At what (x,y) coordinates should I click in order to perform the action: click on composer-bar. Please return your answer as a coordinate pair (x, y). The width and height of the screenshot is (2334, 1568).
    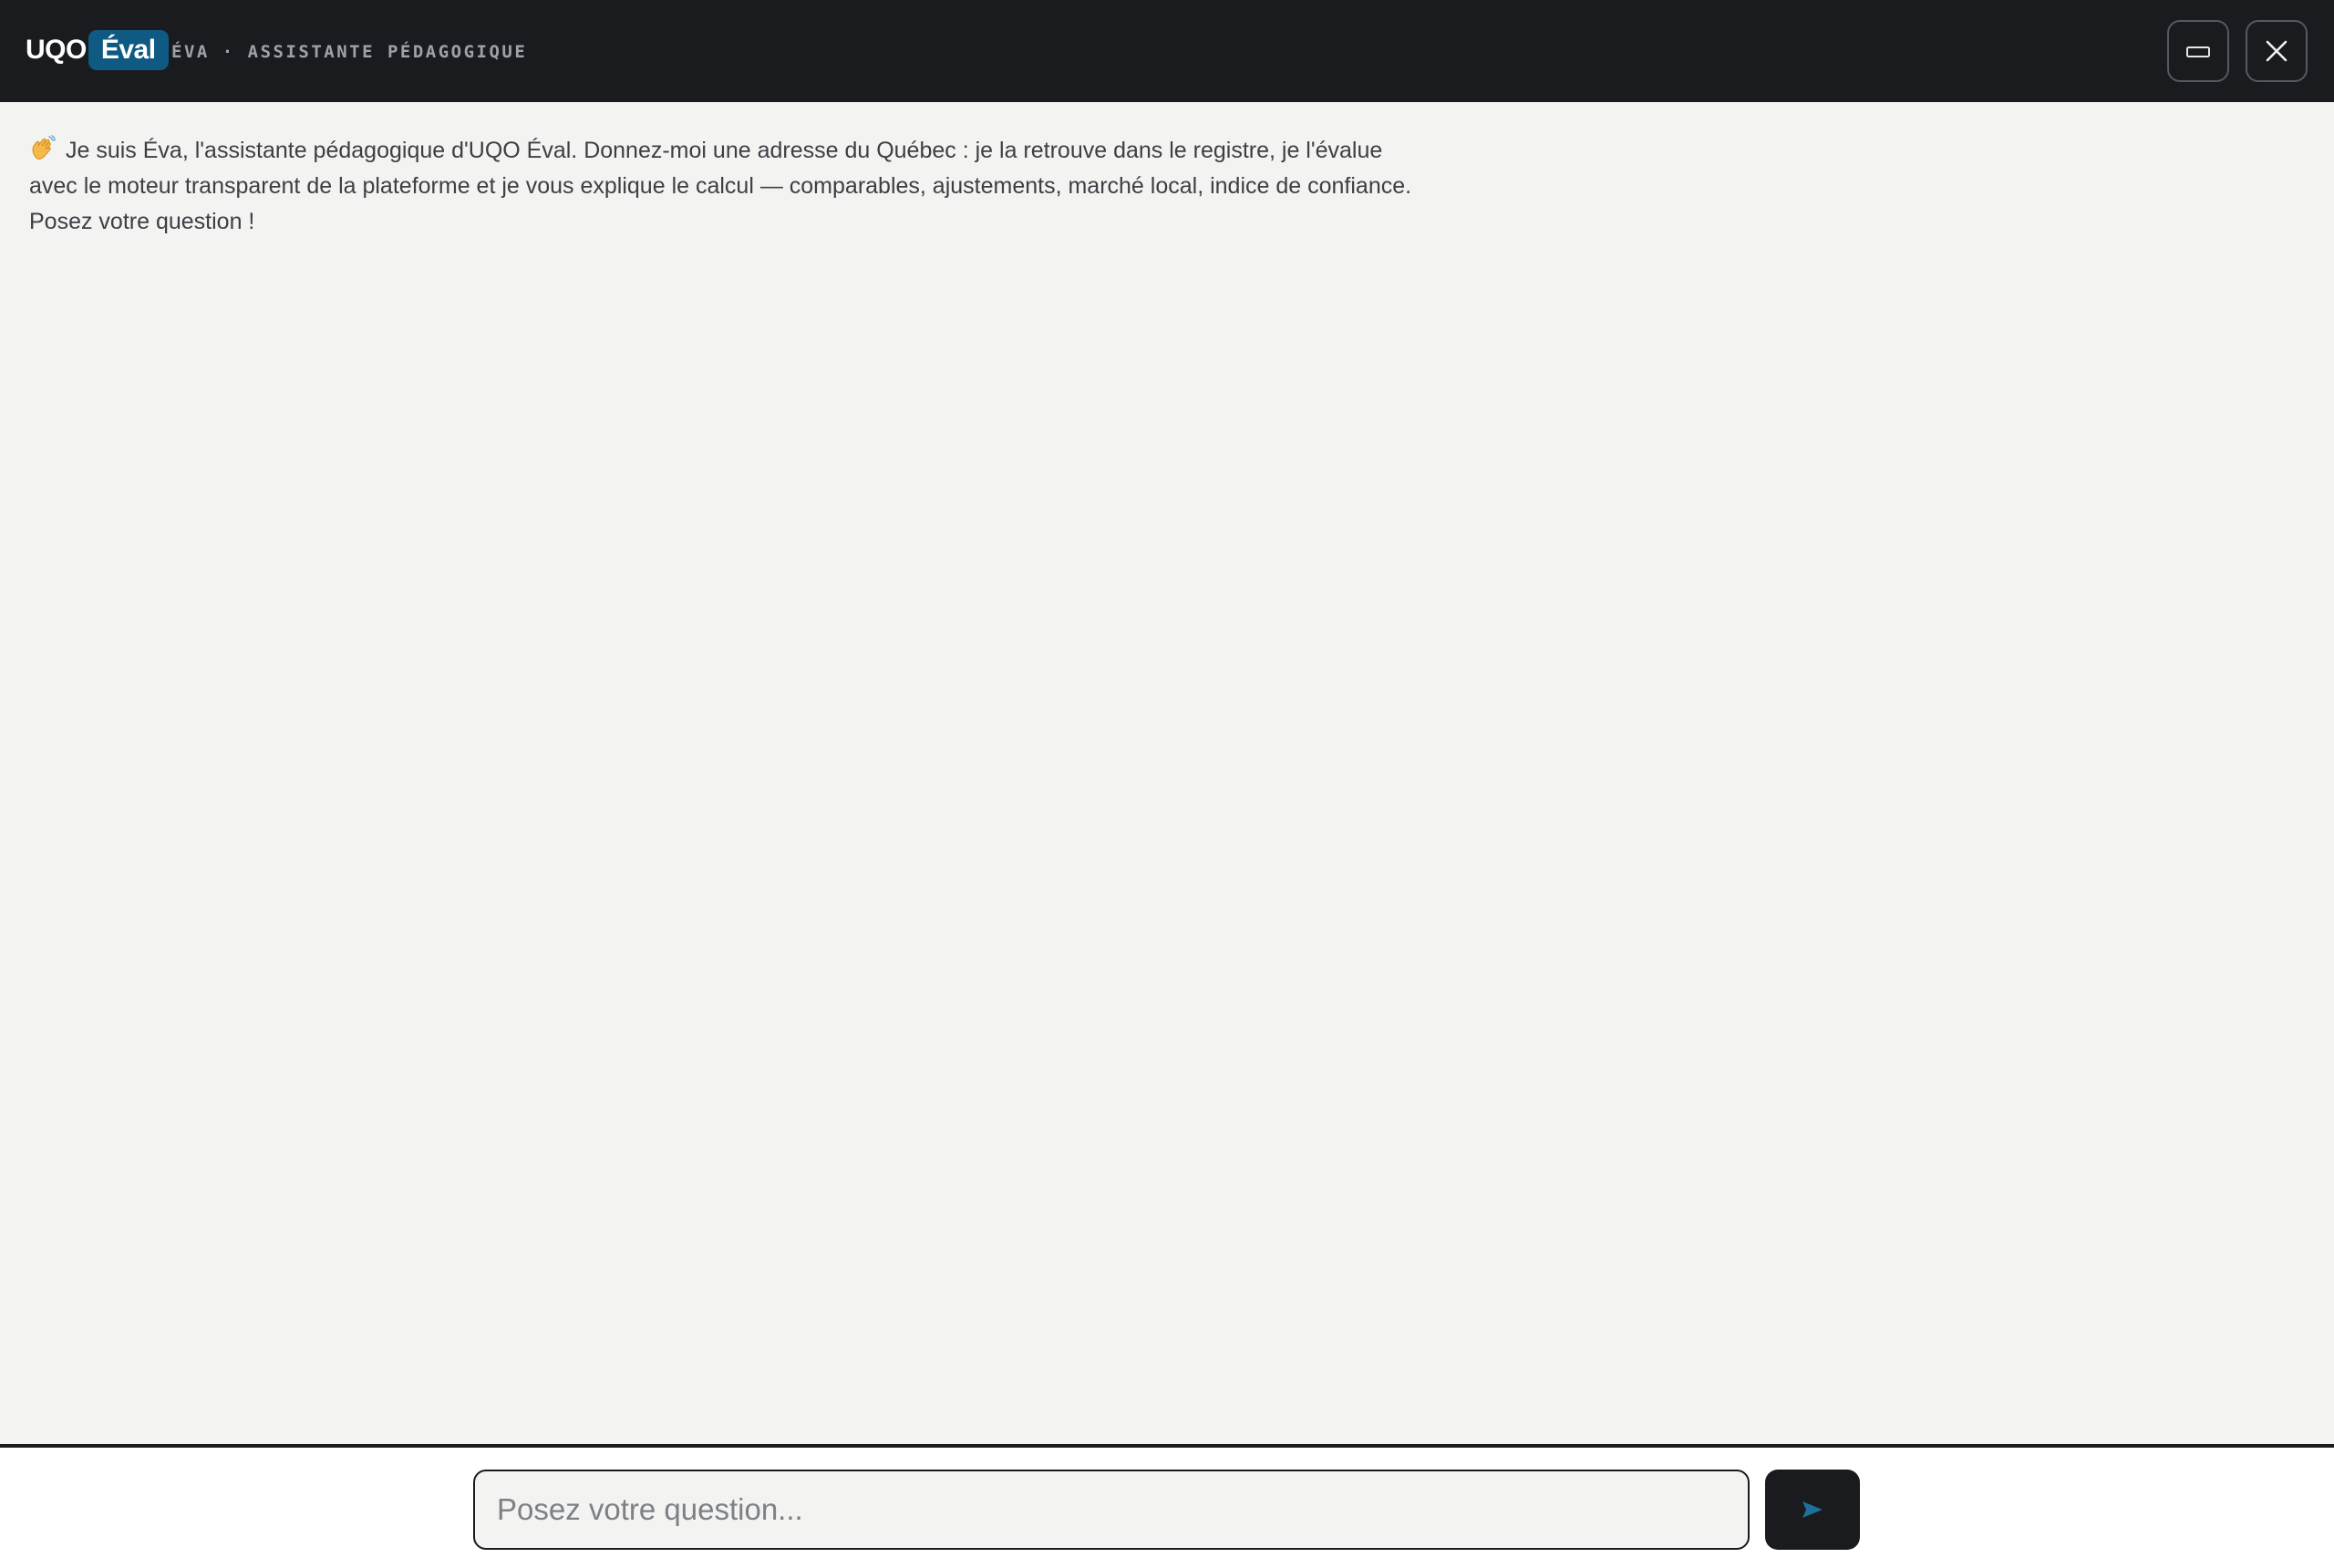
    Looking at the image, I should click on (1167, 1506).